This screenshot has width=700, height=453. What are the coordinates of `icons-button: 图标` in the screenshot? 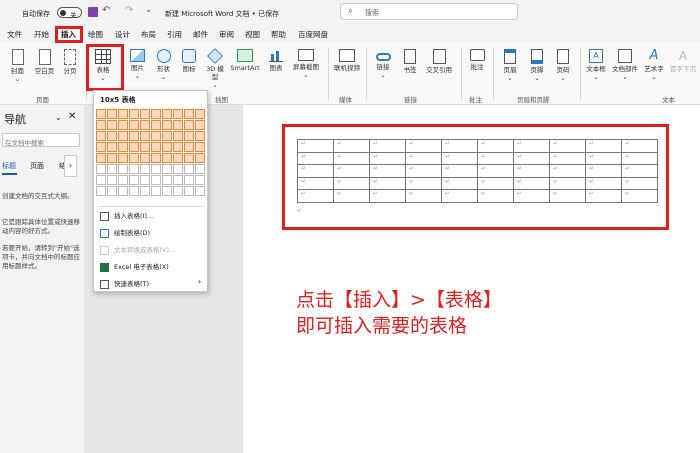 It's located at (189, 61).